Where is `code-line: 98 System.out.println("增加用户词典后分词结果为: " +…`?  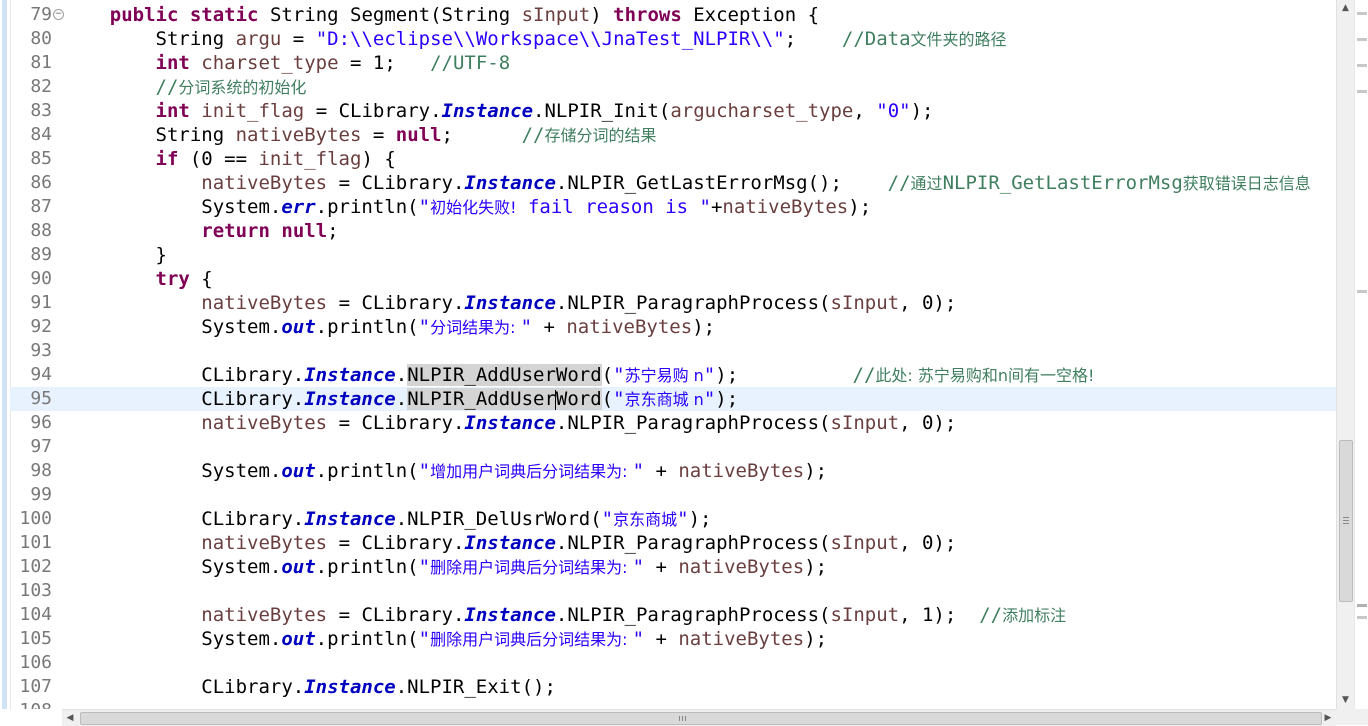 code-line: 98 System.out.println("增加用户词典后分词结果为: " +… is located at coordinates (673, 471).